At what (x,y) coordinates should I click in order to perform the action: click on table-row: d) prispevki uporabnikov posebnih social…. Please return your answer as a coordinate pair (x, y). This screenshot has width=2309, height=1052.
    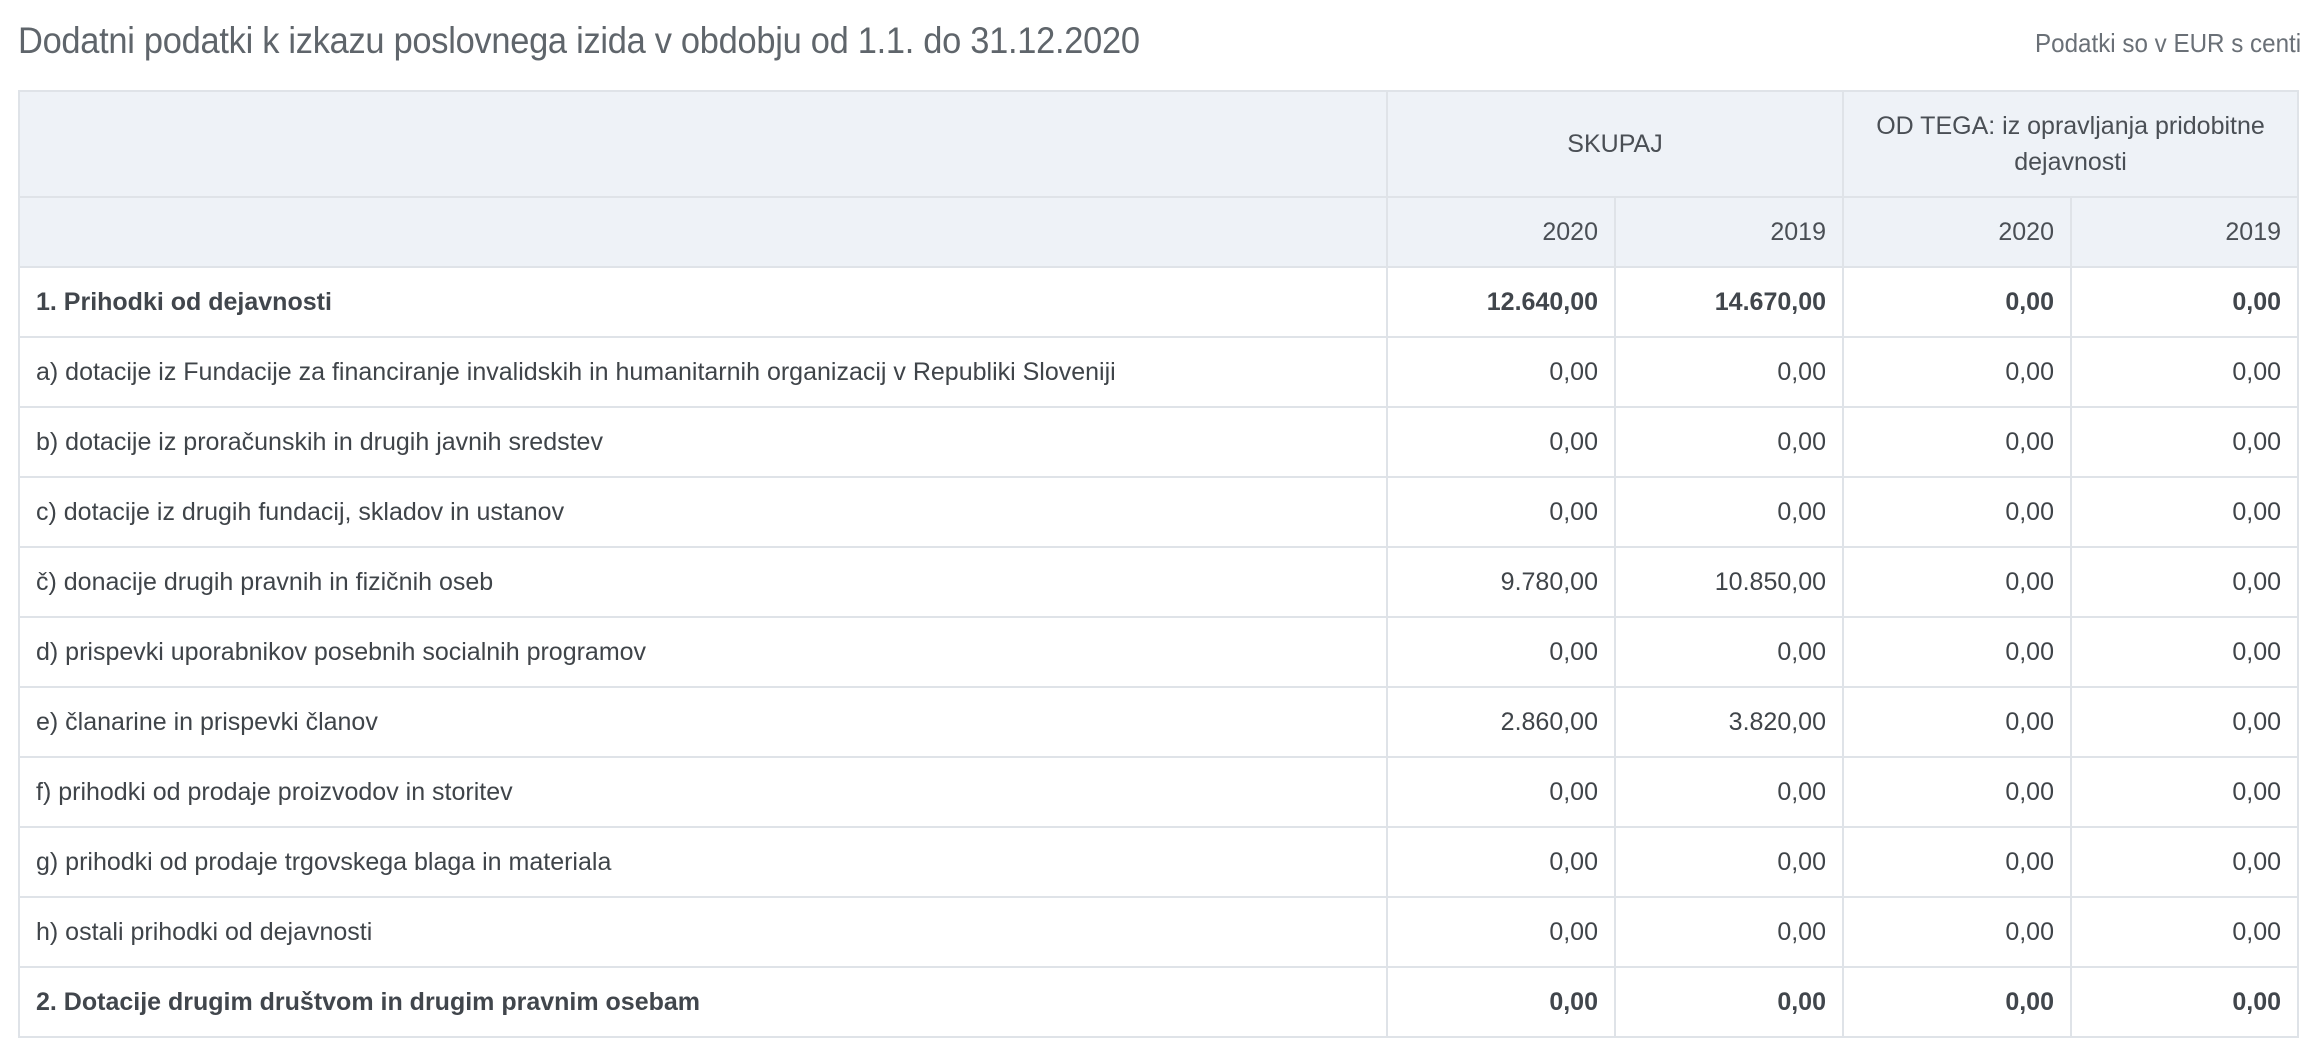
    Looking at the image, I should click on (1159, 652).